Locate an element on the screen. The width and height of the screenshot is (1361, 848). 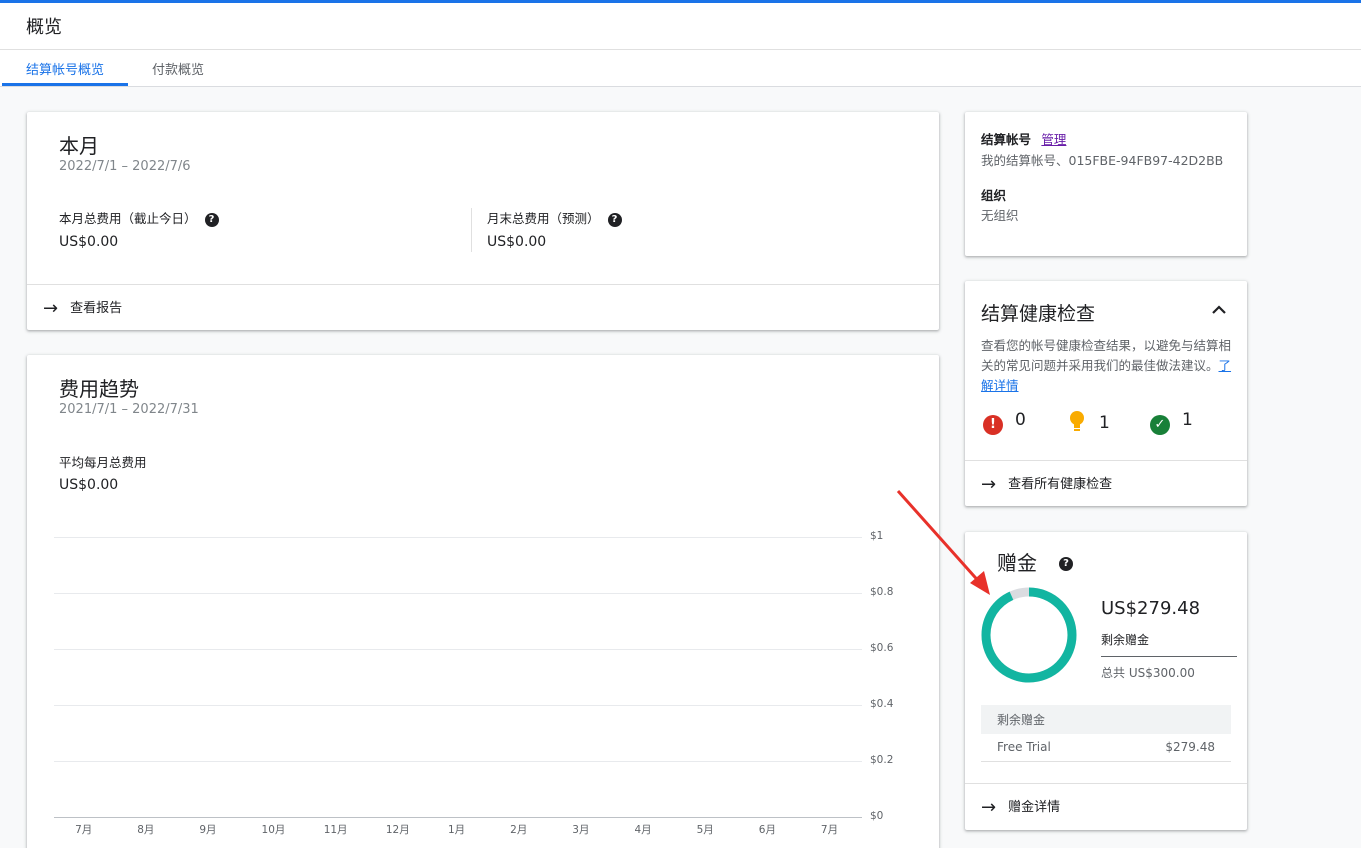
credits-title-text: 赠金 is located at coordinates (1017, 563).